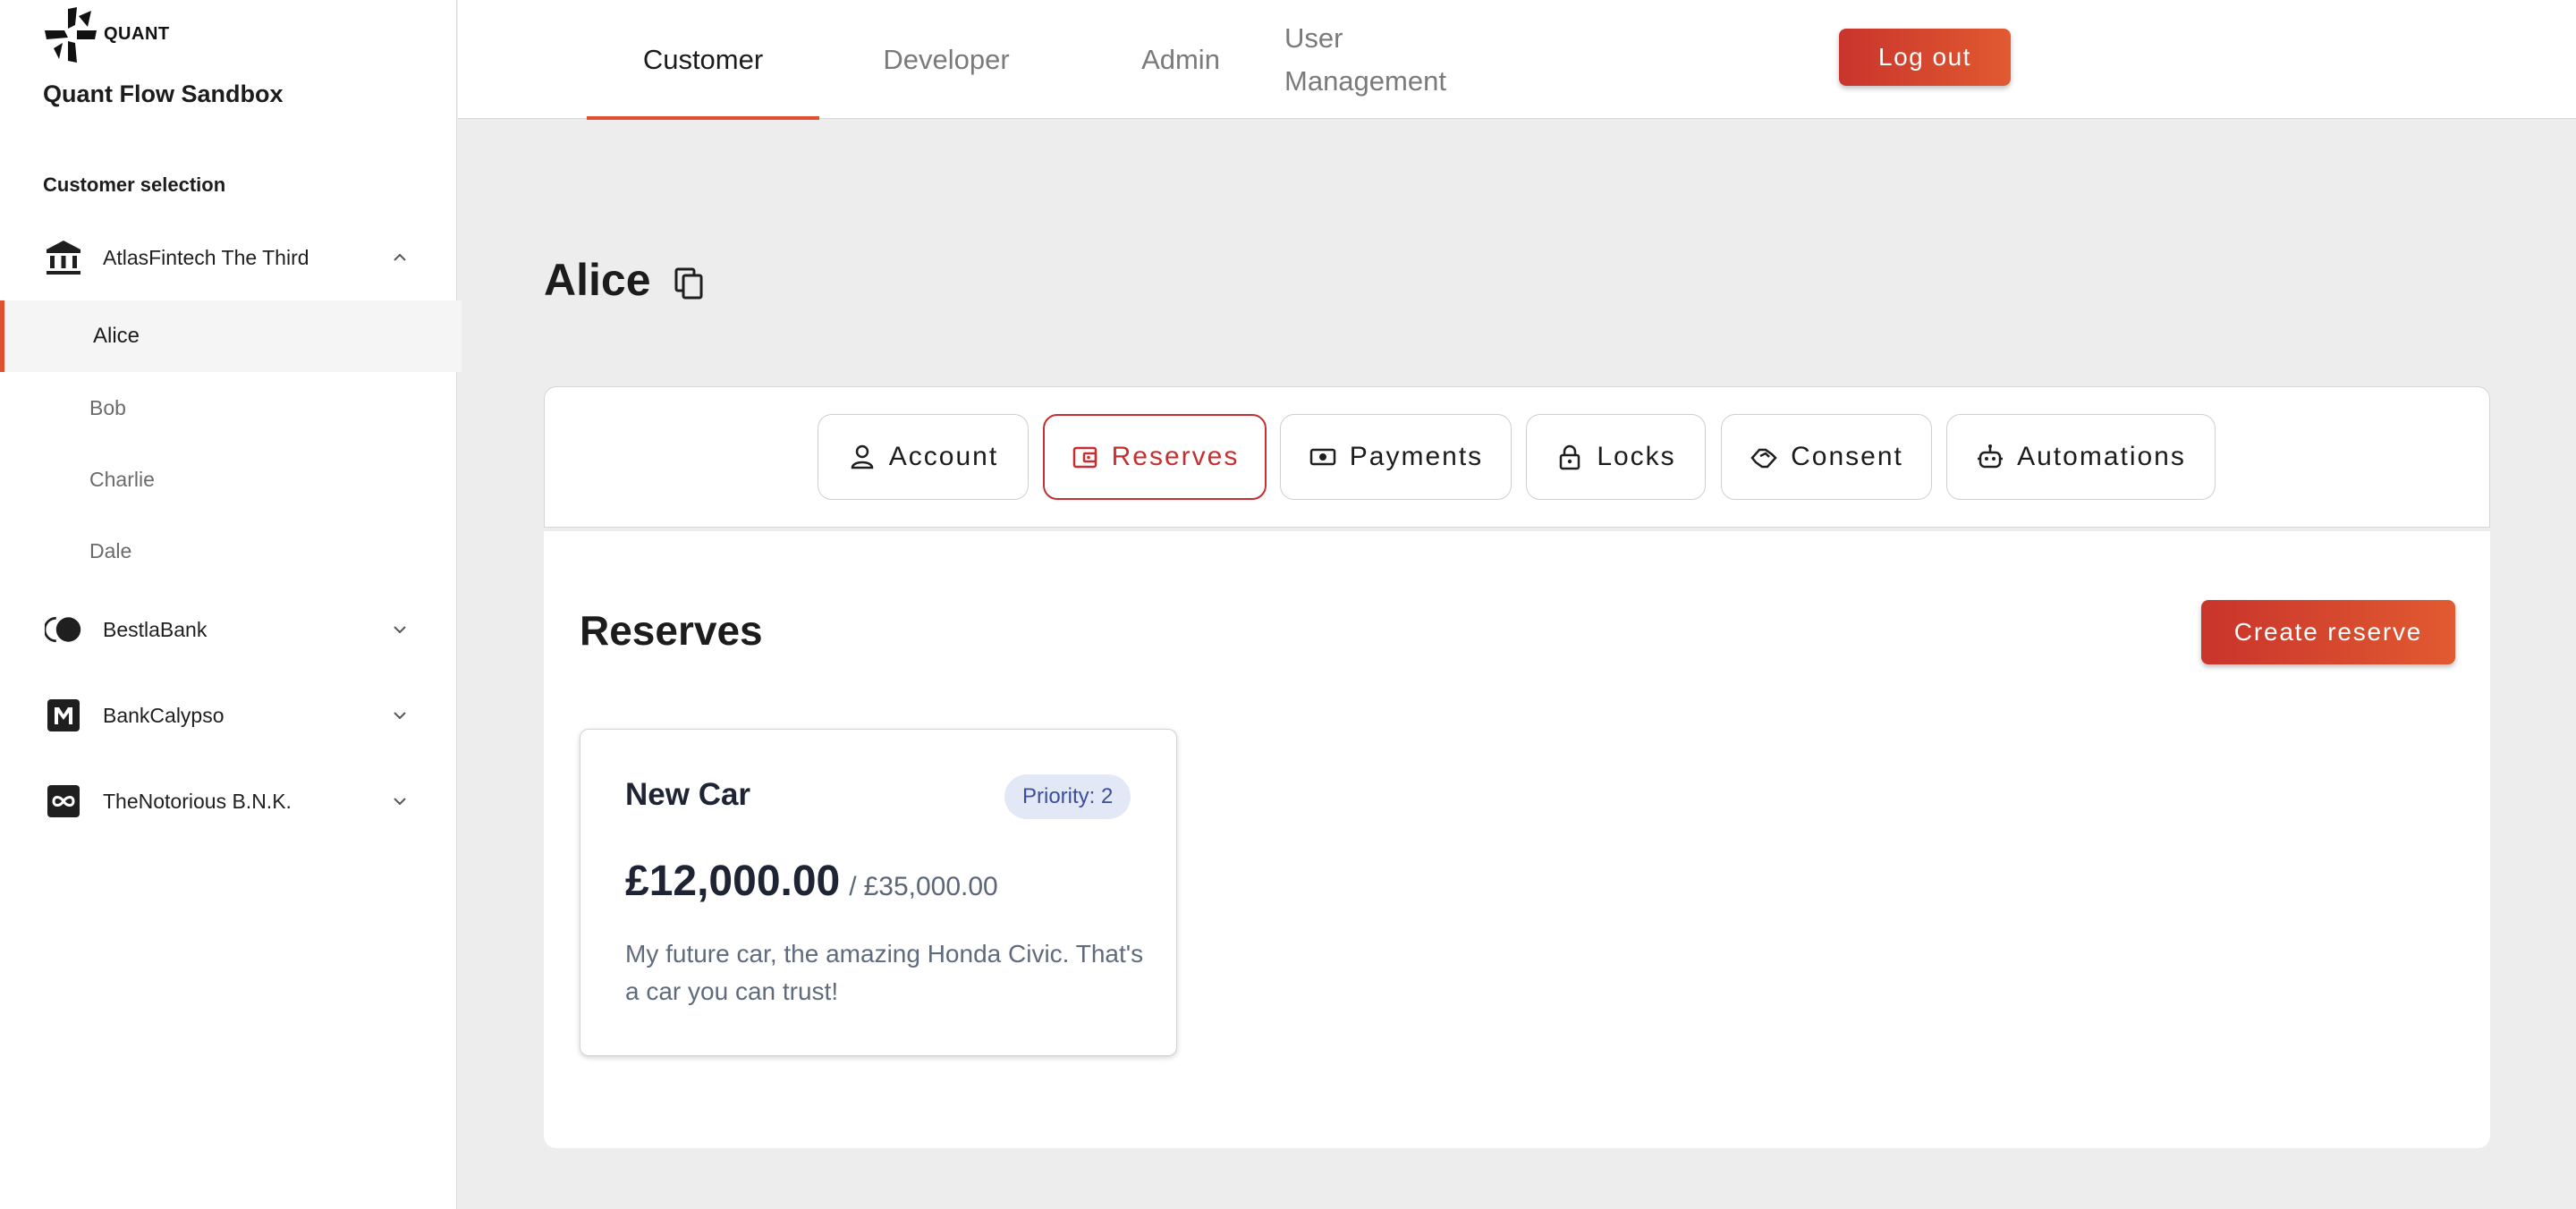 The height and width of the screenshot is (1209, 2576). I want to click on m-logo-icon, so click(63, 715).